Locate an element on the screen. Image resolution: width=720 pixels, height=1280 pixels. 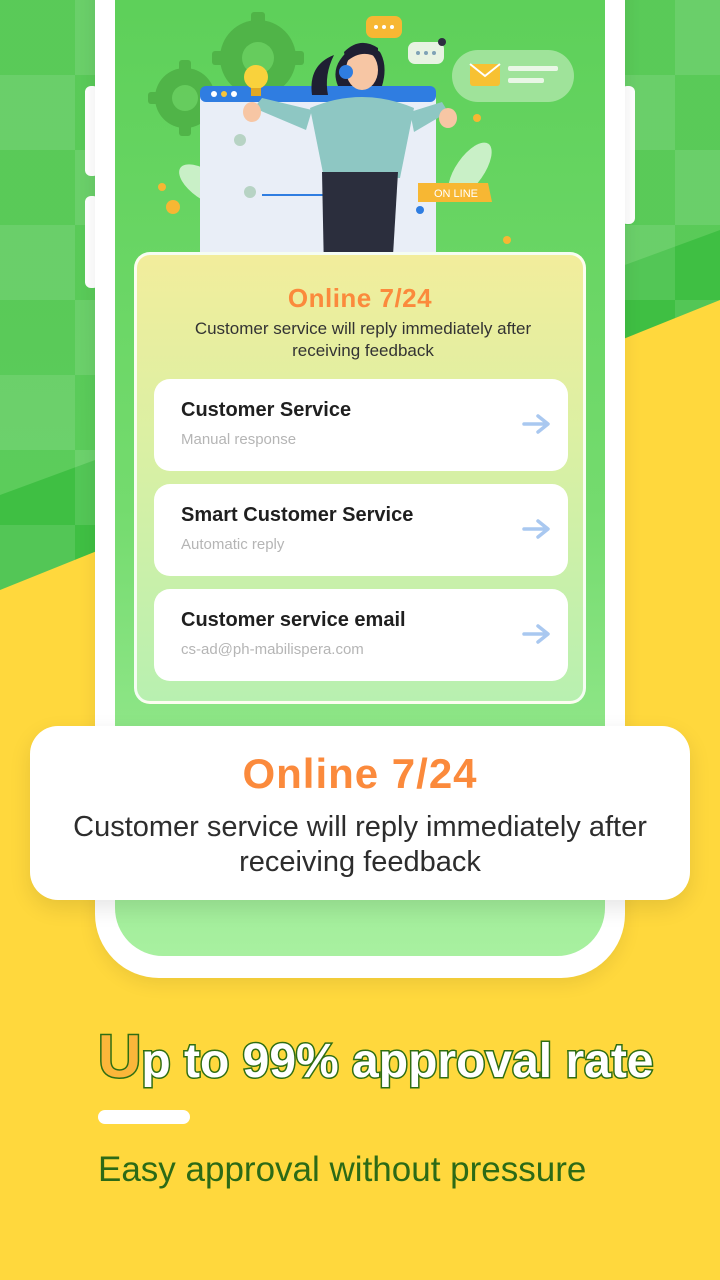
option-title: Customer Service is located at coordinates (266, 410).